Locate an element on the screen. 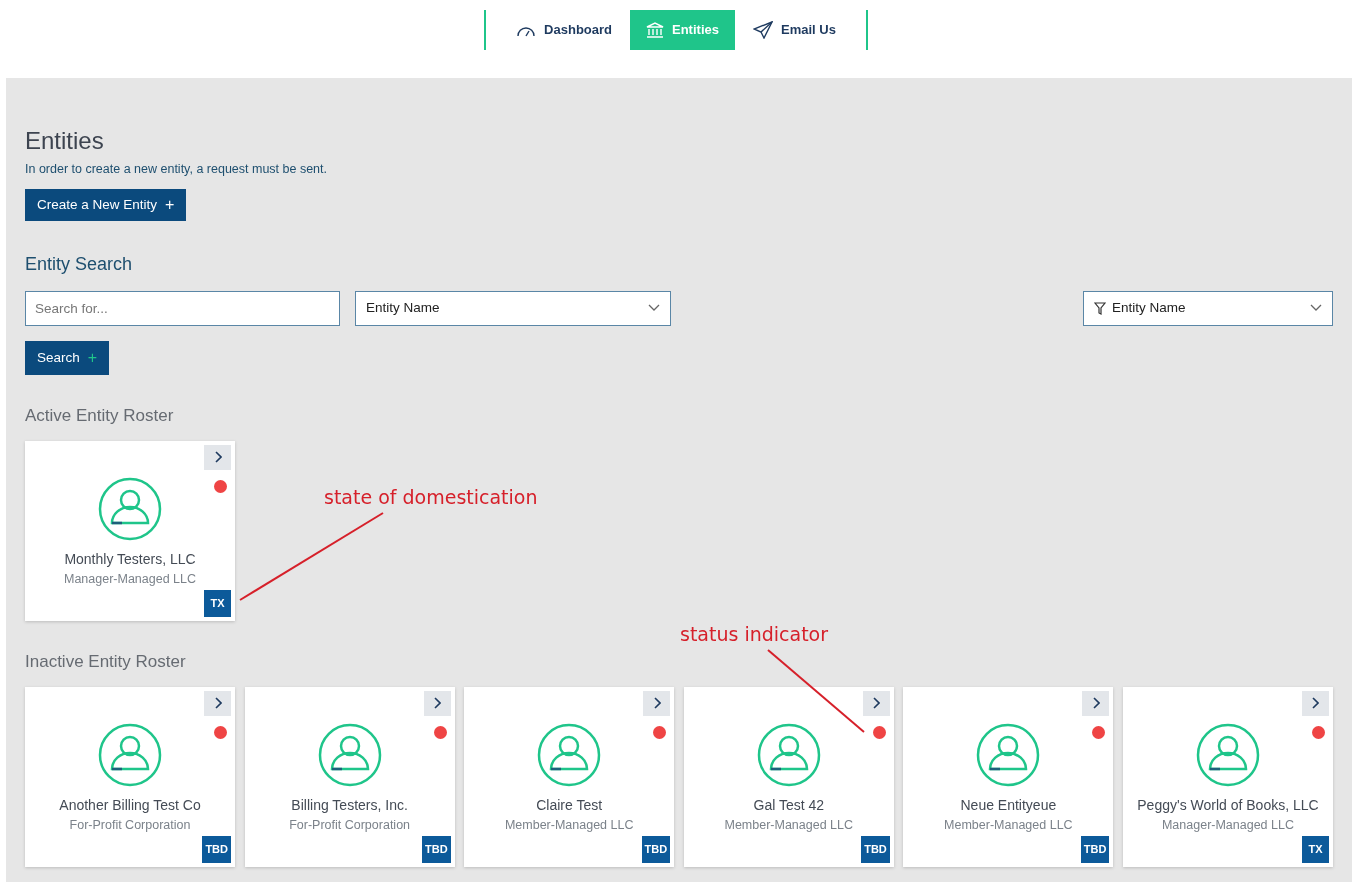 Image resolution: width=1352 pixels, height=882 pixels. entity-card: Neue Entityeue Member-Managed LLC TBD is located at coordinates (1008, 776).